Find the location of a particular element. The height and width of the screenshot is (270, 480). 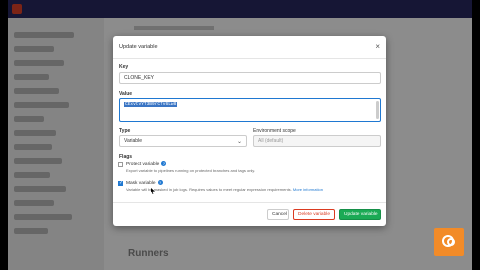

modal-header: Update variable × is located at coordinates (249, 47).